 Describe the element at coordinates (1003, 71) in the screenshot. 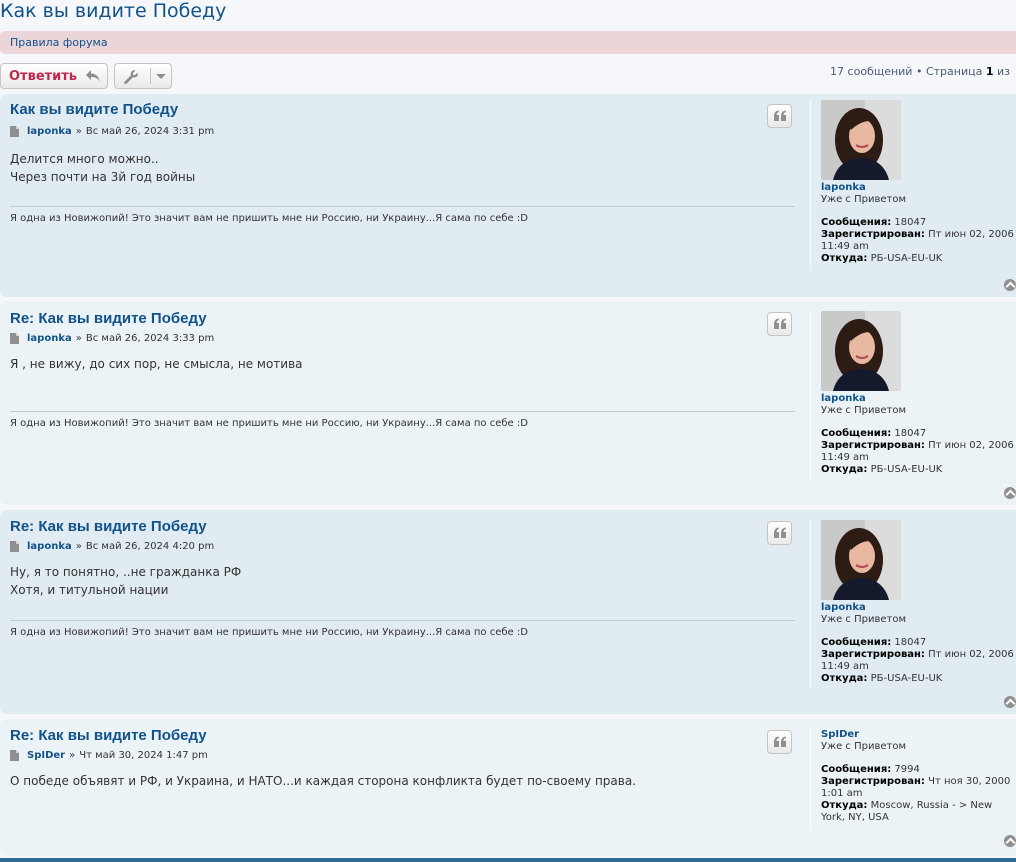

I see `page-of: из` at that location.